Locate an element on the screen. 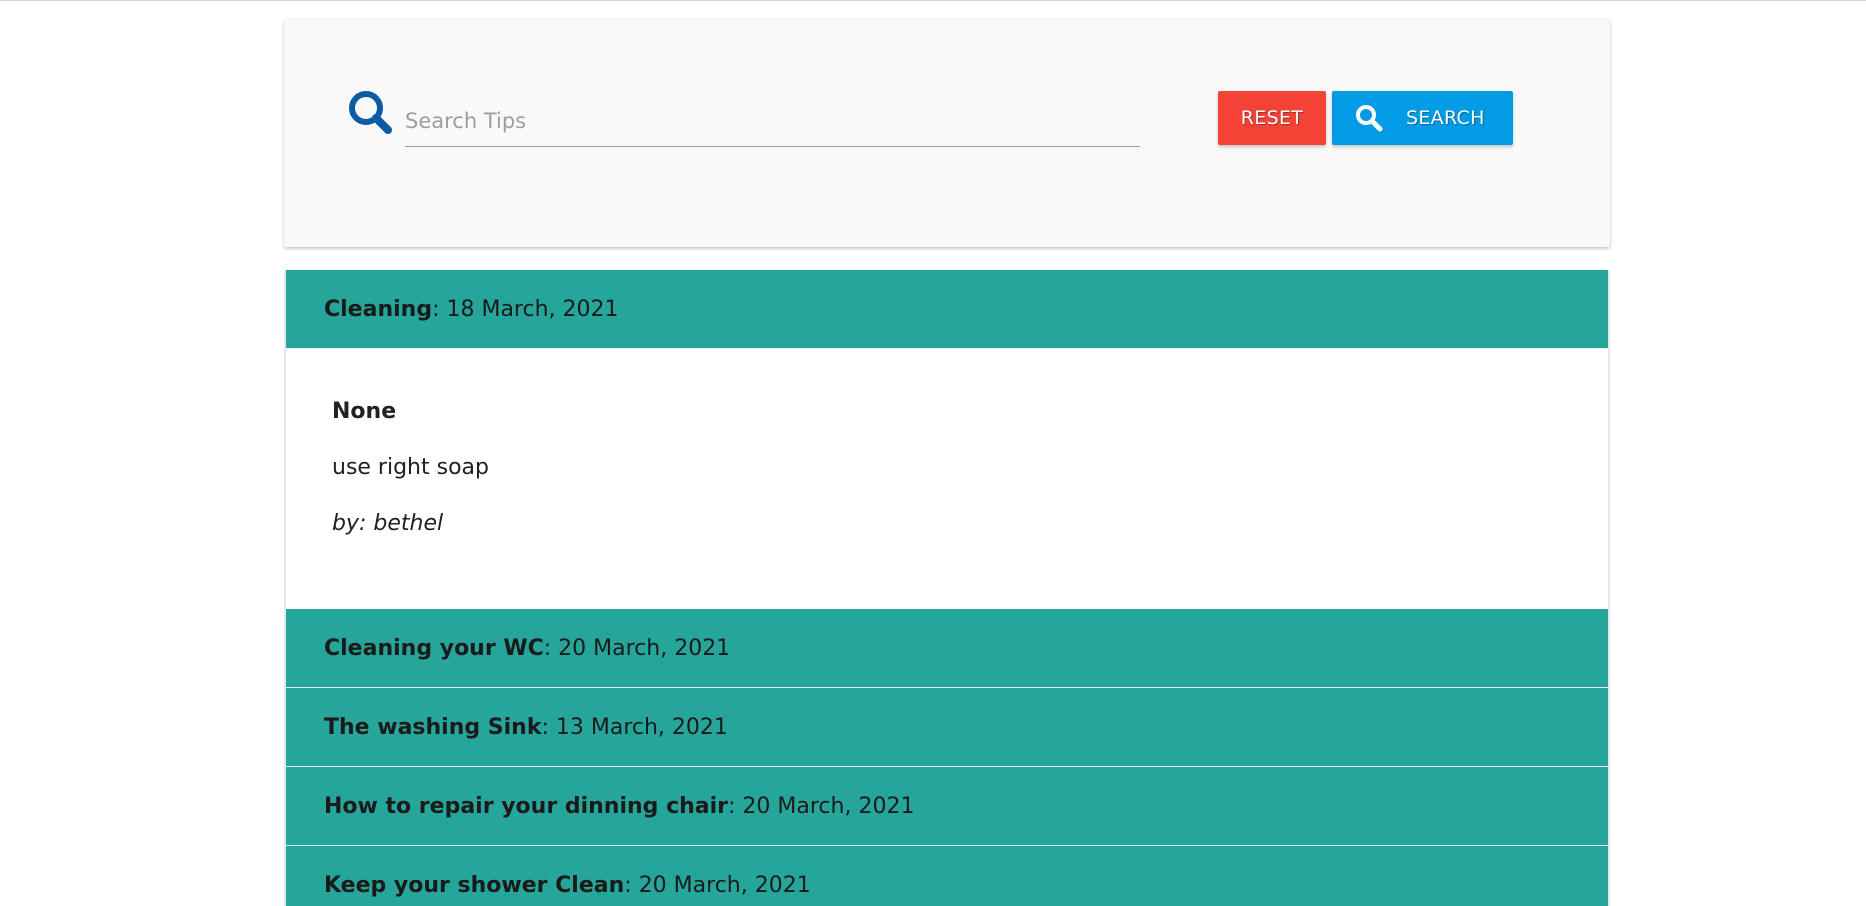 The width and height of the screenshot is (1866, 906). tip-body-text: use right soap is located at coordinates (410, 467).